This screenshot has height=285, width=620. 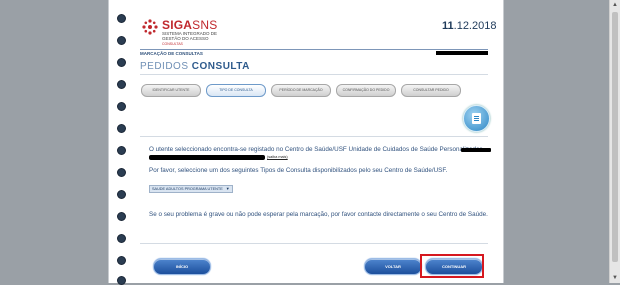 What do you see at coordinates (615, 137) in the screenshot?
I see `scroll-thumb` at bounding box center [615, 137].